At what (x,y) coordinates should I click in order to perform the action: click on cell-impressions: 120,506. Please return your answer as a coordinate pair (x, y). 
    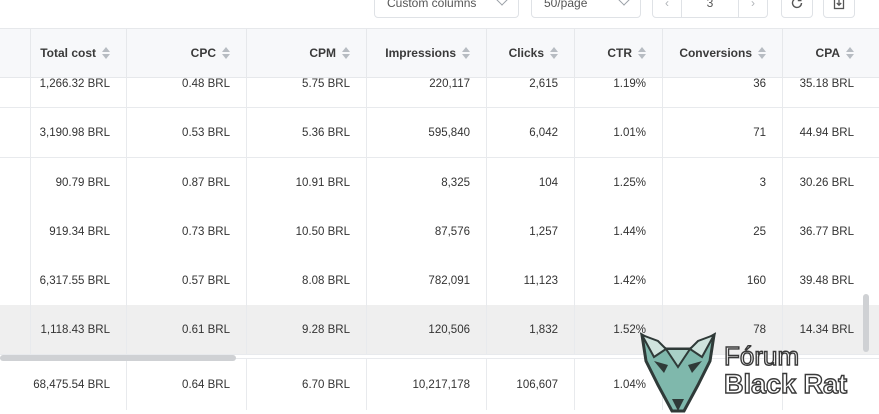
    Looking at the image, I should click on (426, 329).